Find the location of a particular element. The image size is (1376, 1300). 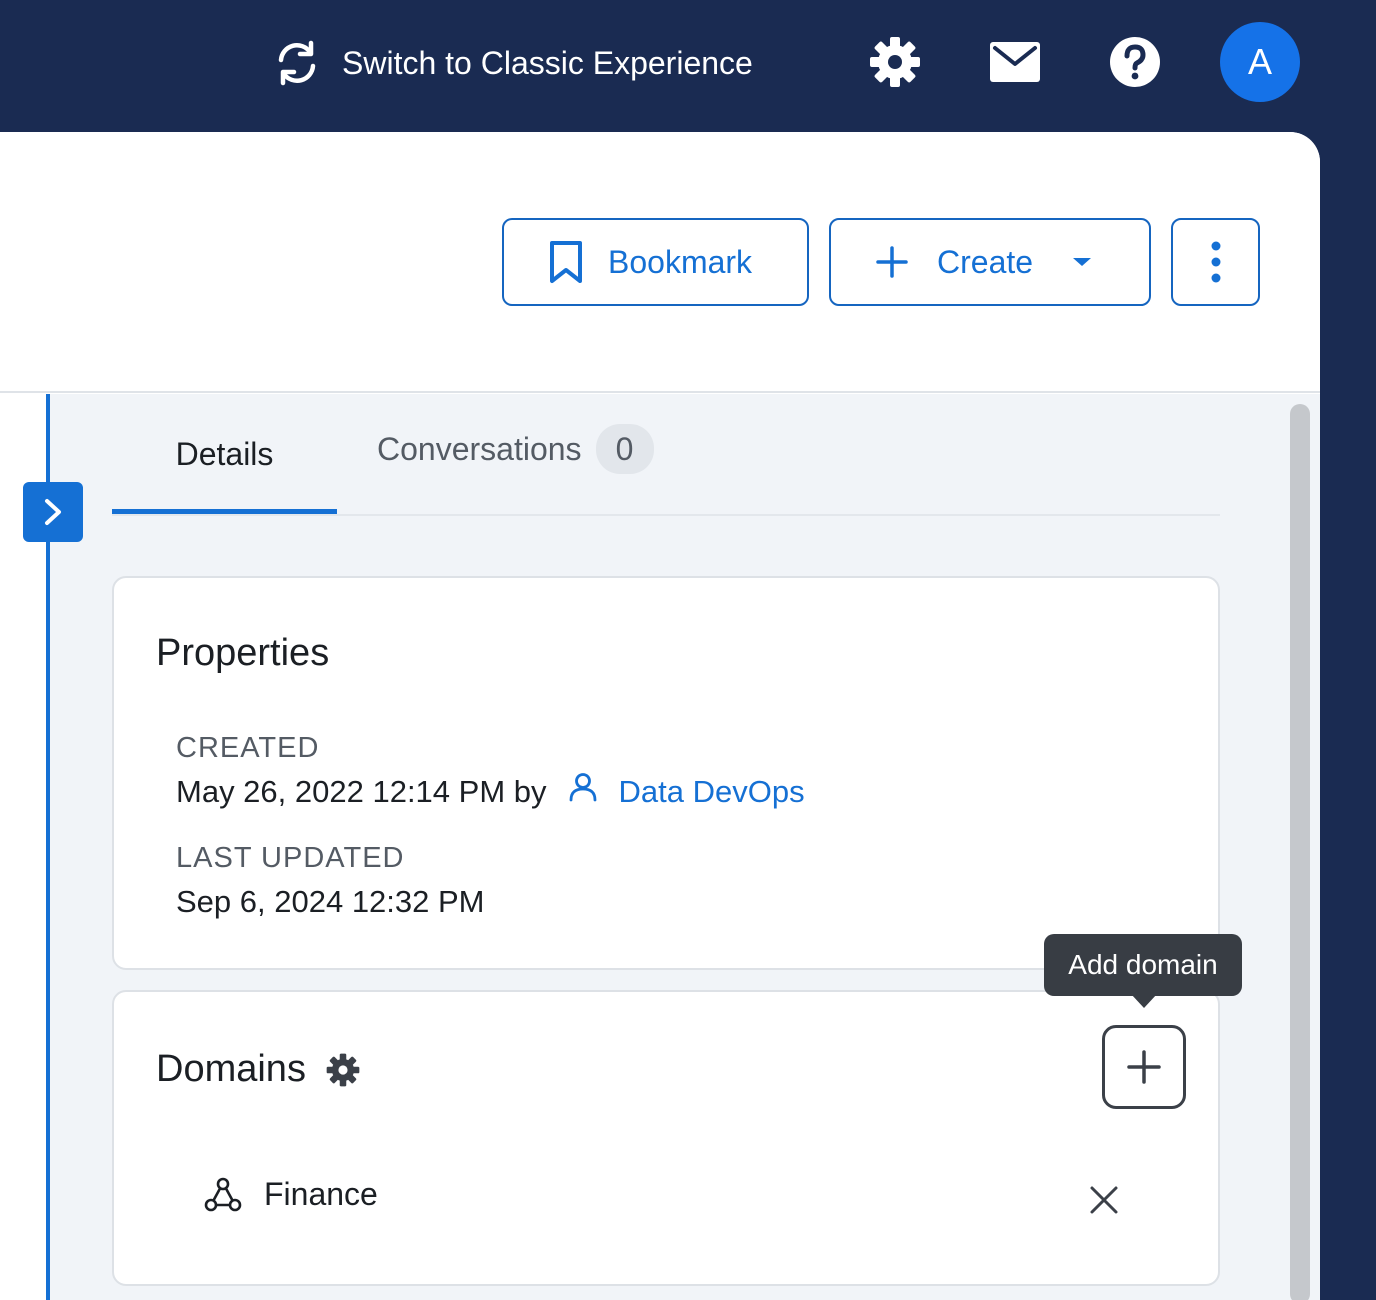

tab-details: Details is located at coordinates (224, 474).